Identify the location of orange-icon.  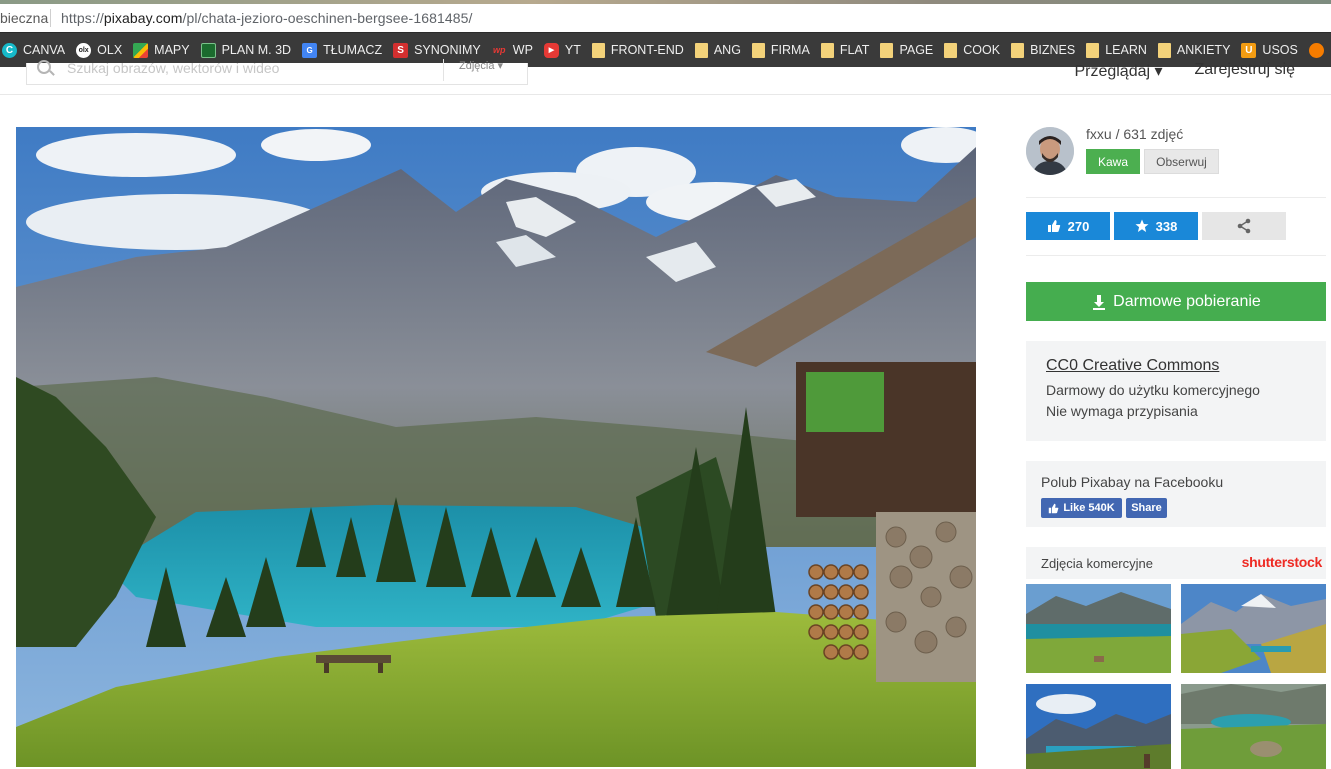
(1316, 50).